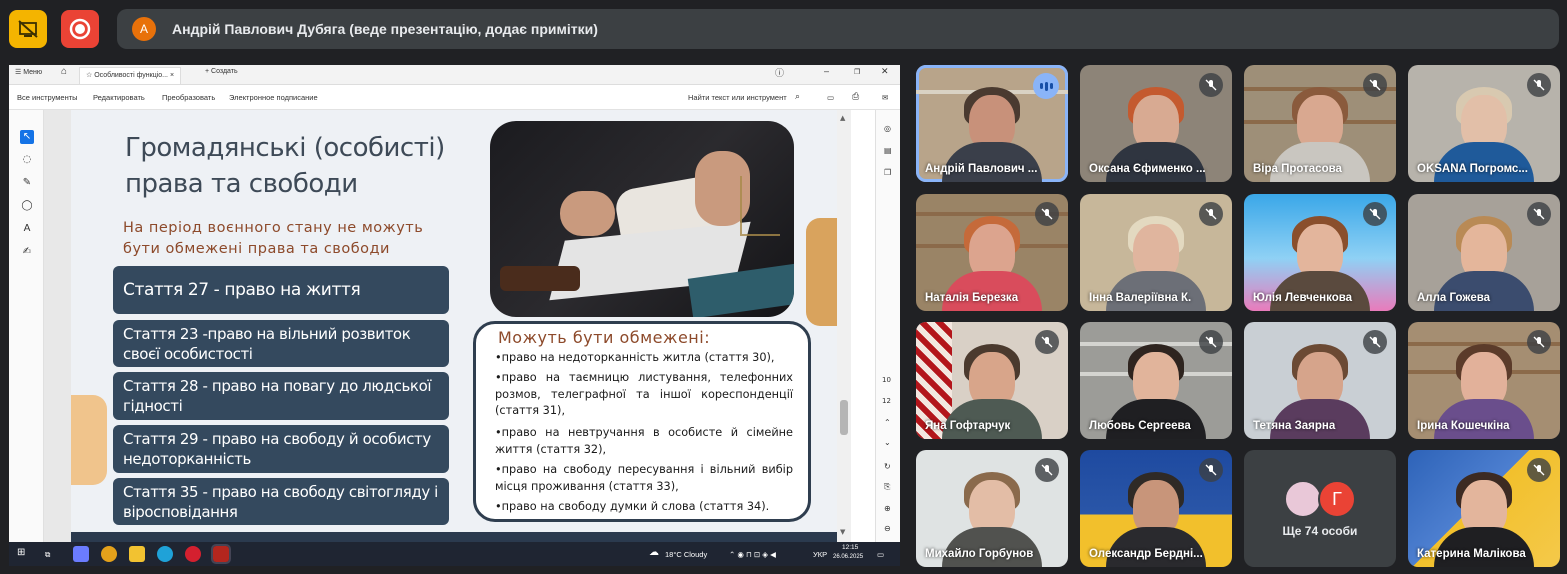 The image size is (1567, 574). What do you see at coordinates (972, 298) in the screenshot?
I see `participant-name: Наталія Березка` at bounding box center [972, 298].